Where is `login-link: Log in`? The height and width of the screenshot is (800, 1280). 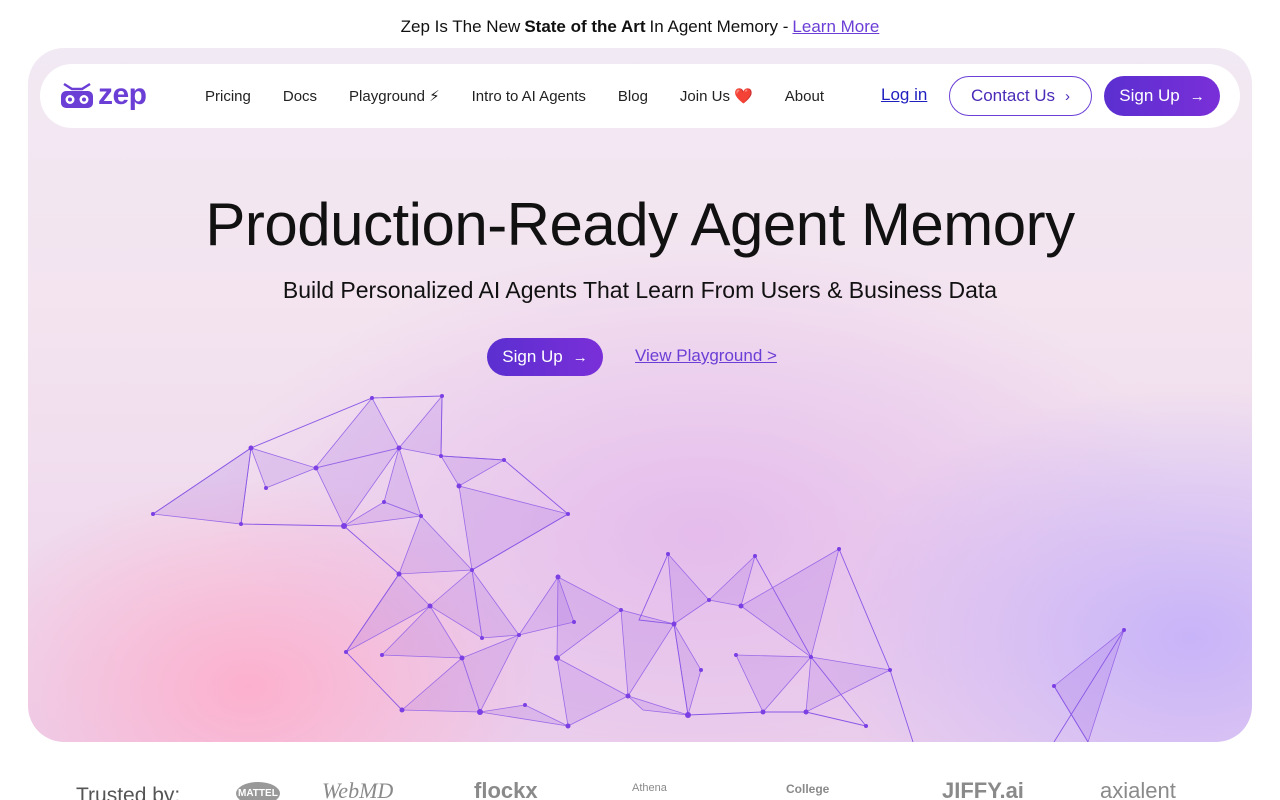 login-link: Log in is located at coordinates (904, 95).